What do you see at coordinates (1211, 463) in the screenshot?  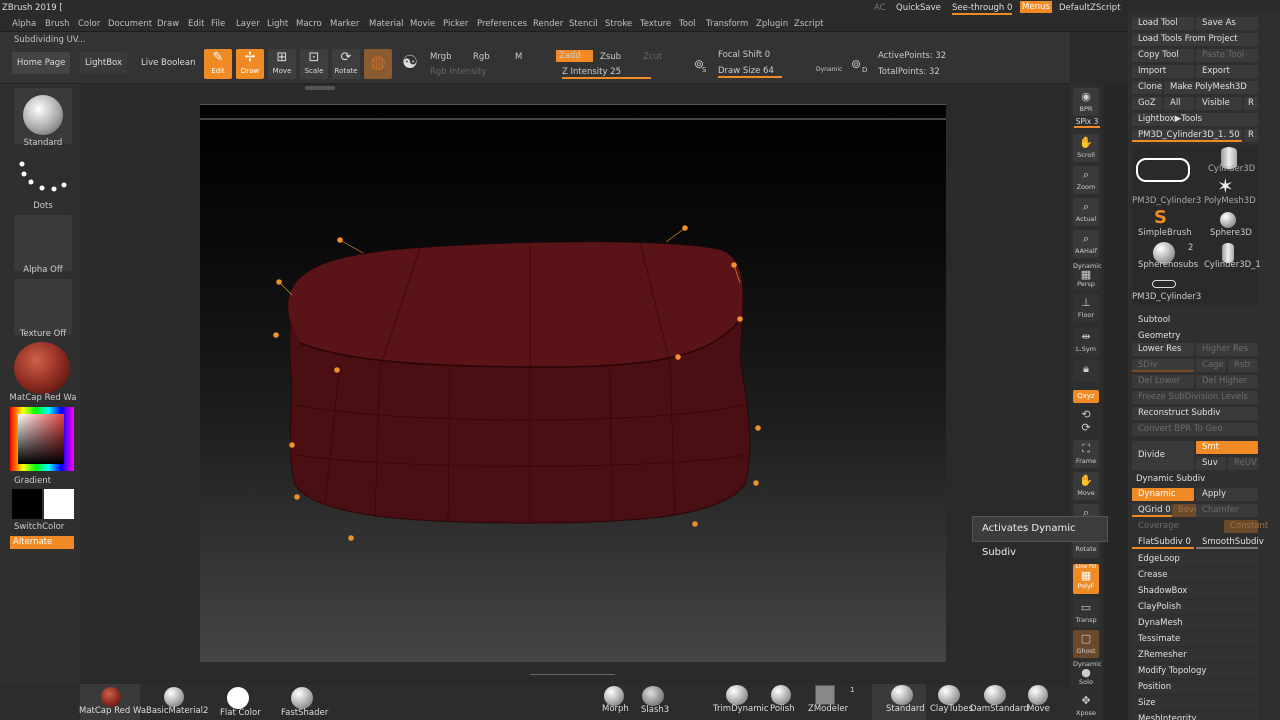 I see `suv-toggle: Suv` at bounding box center [1211, 463].